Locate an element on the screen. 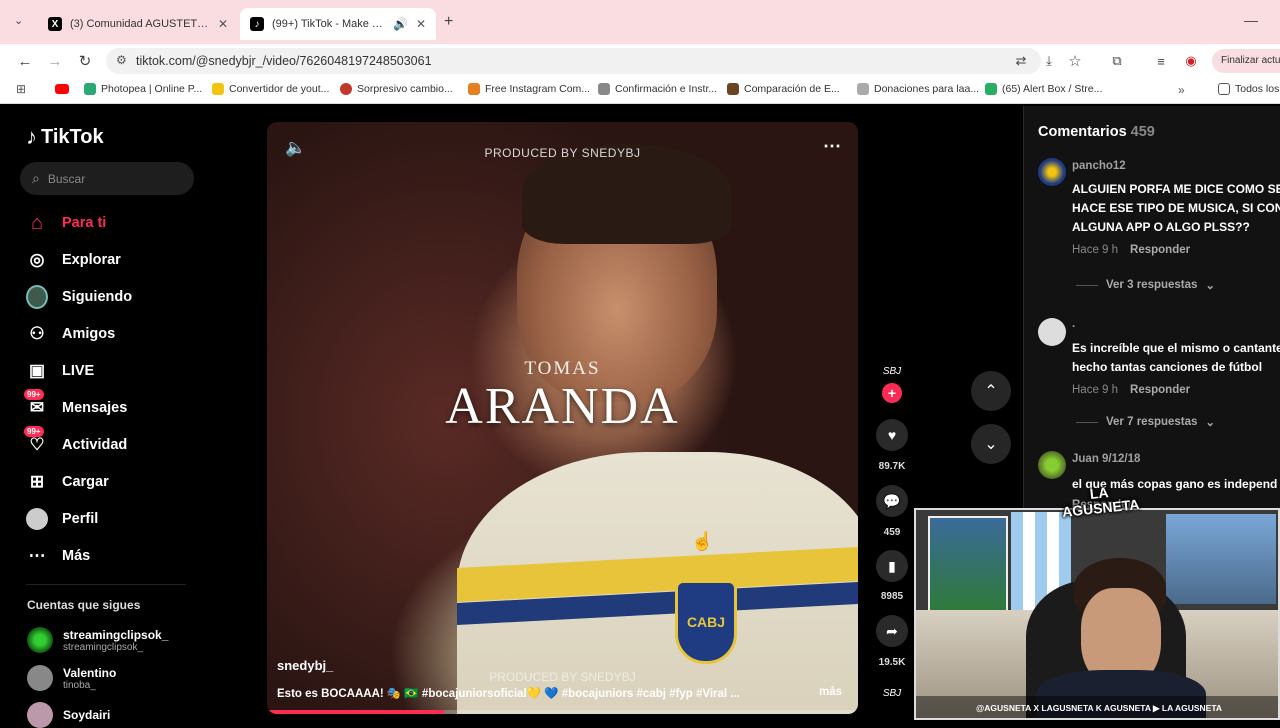  search-icon: ⌕ is located at coordinates (36, 178).